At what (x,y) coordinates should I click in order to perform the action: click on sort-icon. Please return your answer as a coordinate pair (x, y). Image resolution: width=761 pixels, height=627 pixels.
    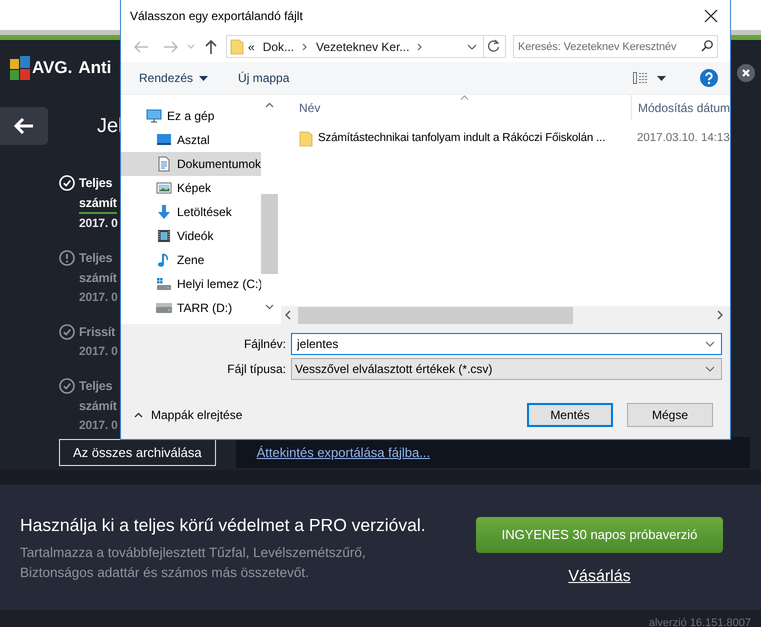
    Looking at the image, I should click on (465, 97).